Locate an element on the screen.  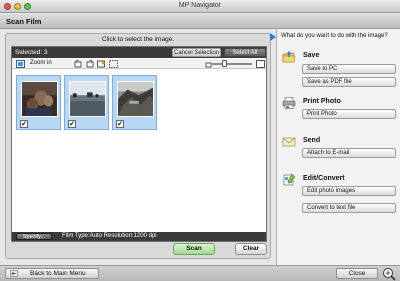
printer-icon is located at coordinates (289, 103).